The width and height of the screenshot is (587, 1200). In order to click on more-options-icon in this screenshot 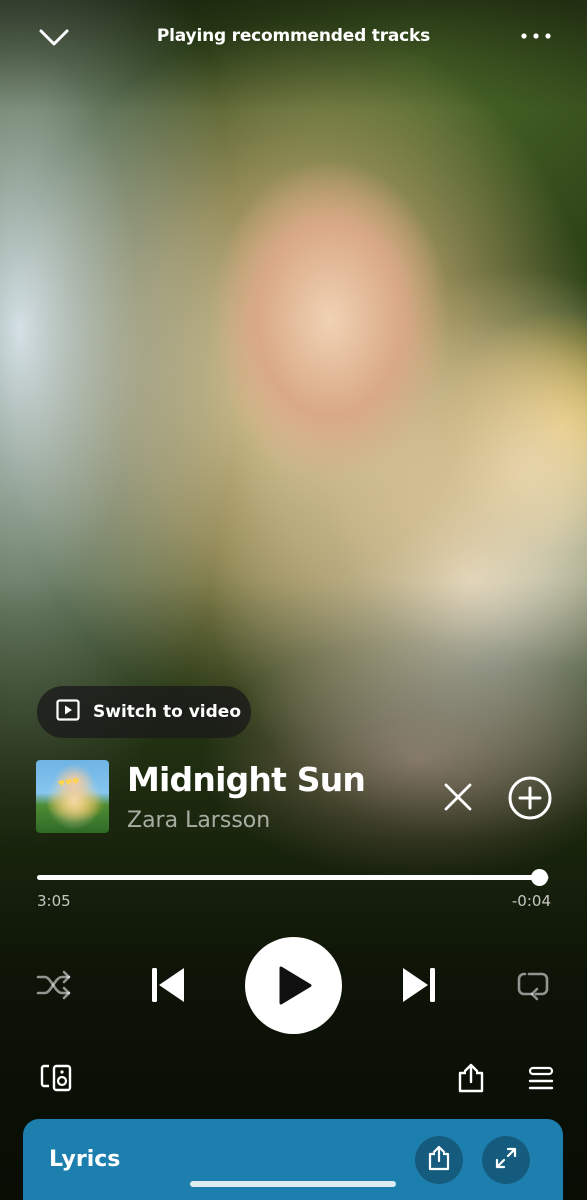, I will do `click(536, 36)`.